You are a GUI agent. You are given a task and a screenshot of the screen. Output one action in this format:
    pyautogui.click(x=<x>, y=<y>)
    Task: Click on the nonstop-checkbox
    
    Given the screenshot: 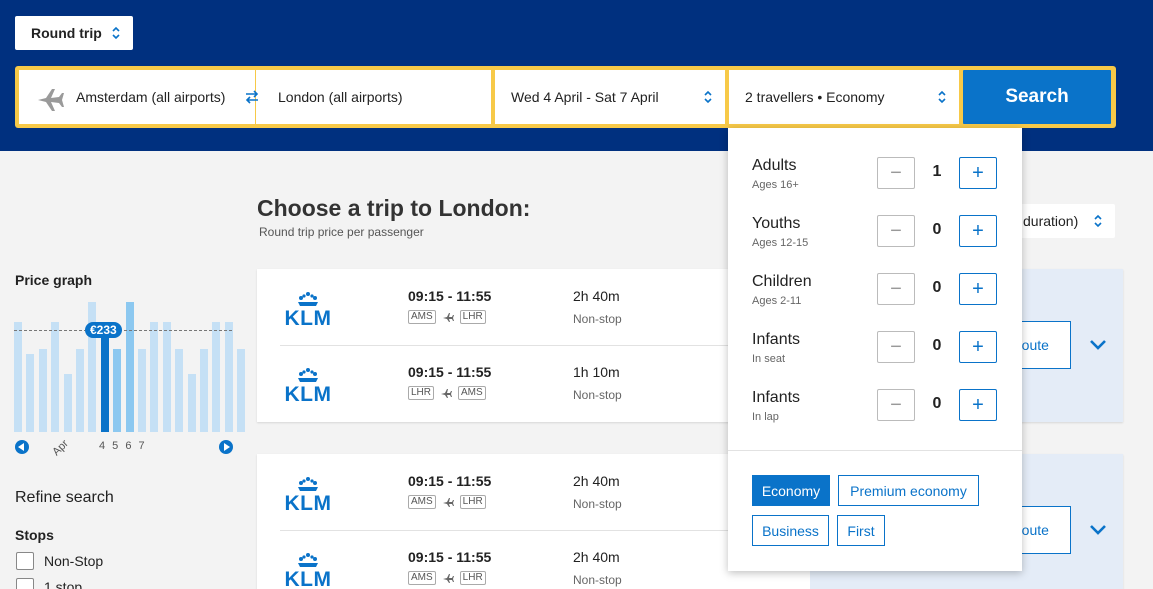 What is the action you would take?
    pyautogui.click(x=25, y=561)
    